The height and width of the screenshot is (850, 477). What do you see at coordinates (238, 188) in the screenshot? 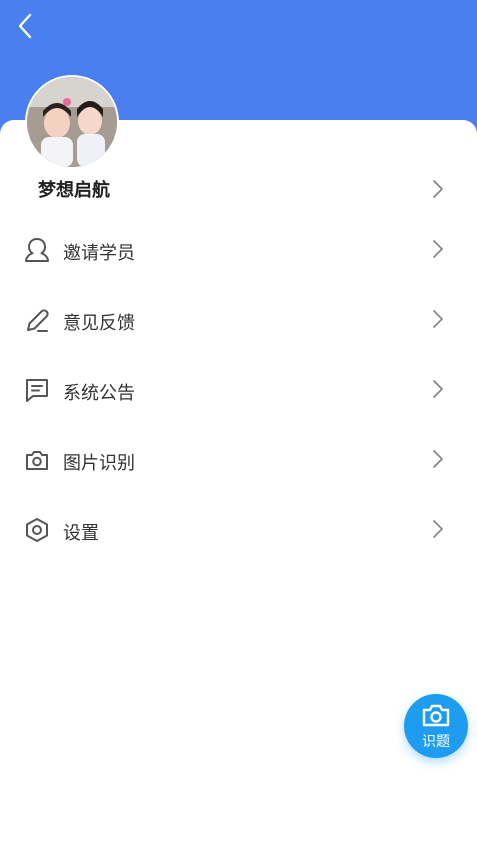
I see `profile-row: 梦想启航` at bounding box center [238, 188].